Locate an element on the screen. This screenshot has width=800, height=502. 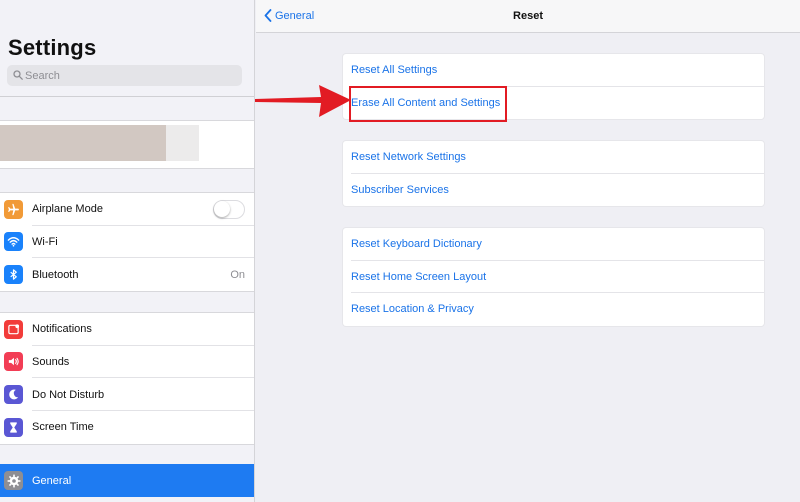
sidebar-item-label: Do Not Disturb is located at coordinates (68, 394).